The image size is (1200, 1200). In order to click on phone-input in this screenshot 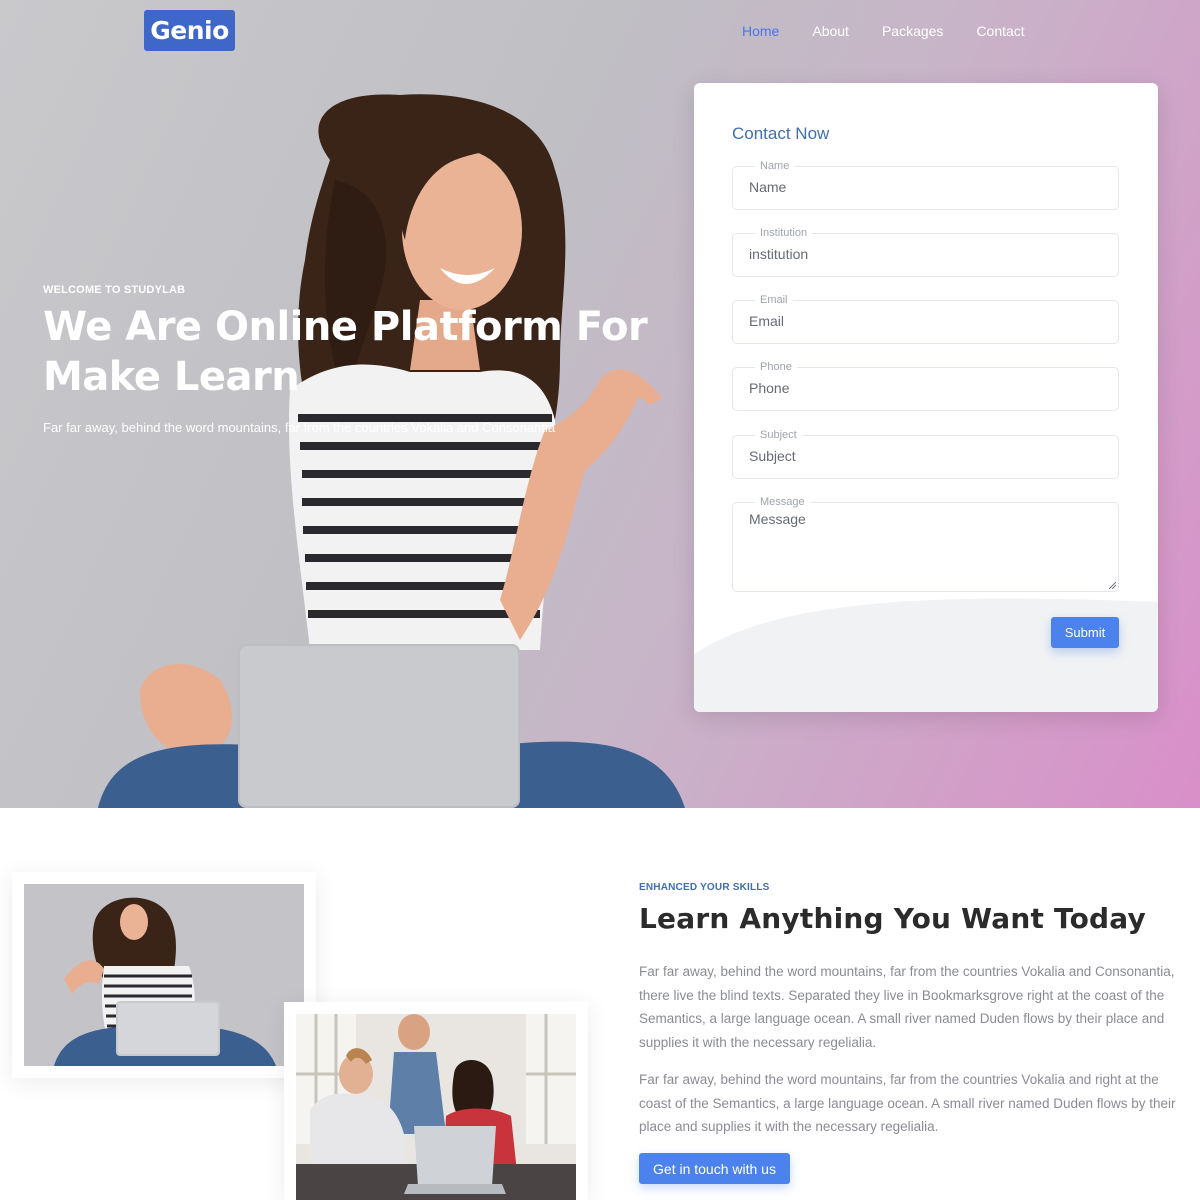, I will do `click(919, 388)`.